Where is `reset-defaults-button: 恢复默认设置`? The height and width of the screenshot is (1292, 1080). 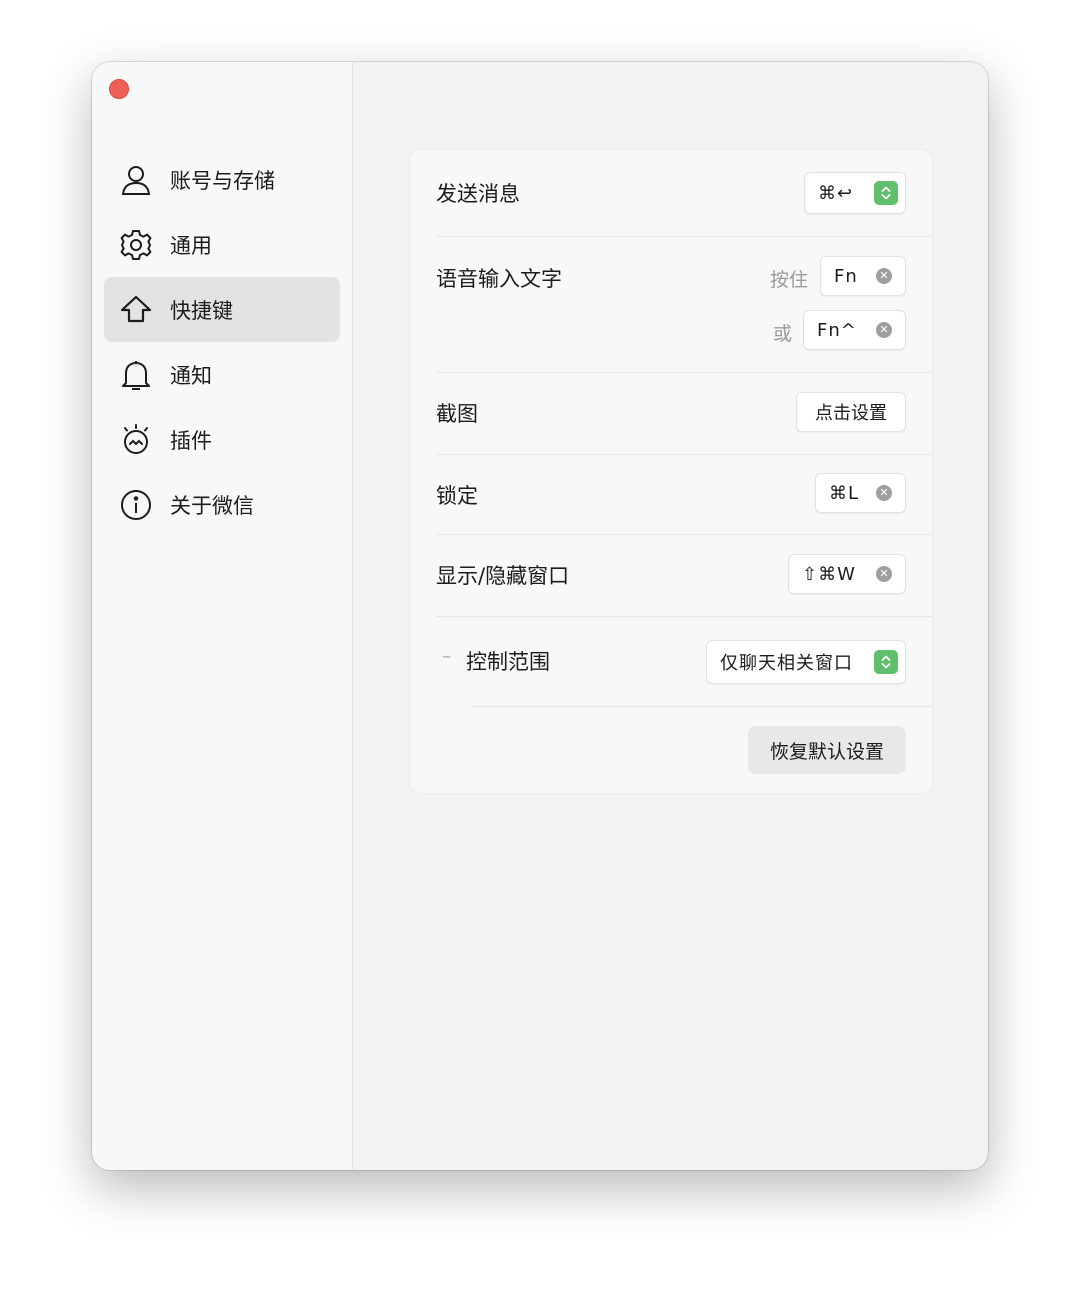 reset-defaults-button: 恢复默认设置 is located at coordinates (827, 750).